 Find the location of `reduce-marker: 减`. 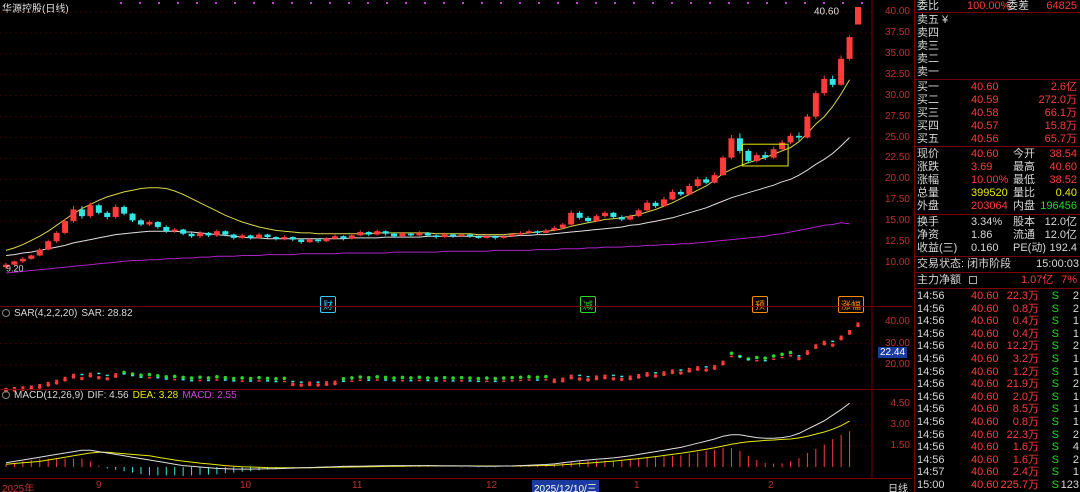

reduce-marker: 减 is located at coordinates (588, 304).